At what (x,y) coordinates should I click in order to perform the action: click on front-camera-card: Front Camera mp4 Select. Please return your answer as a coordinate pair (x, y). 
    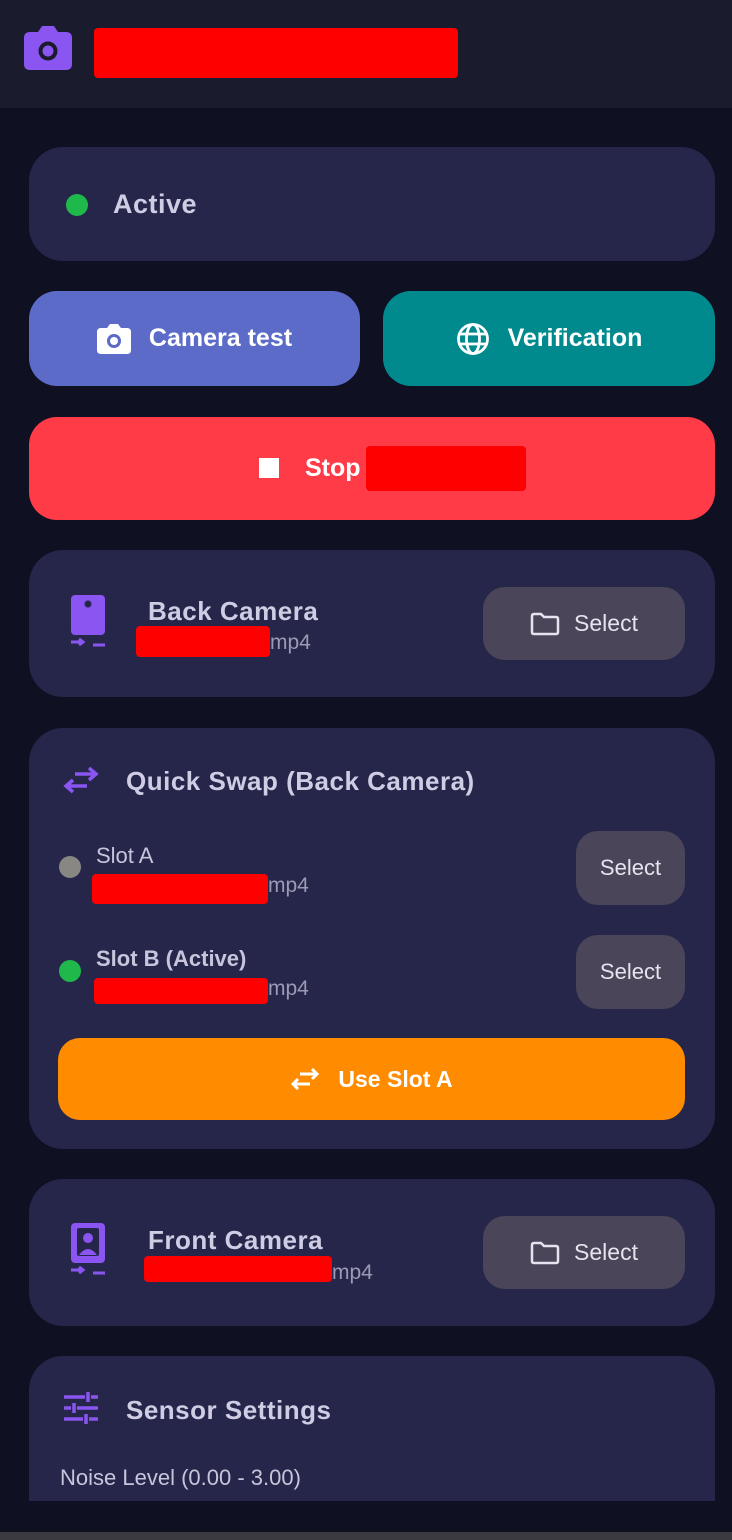
    Looking at the image, I should click on (372, 1252).